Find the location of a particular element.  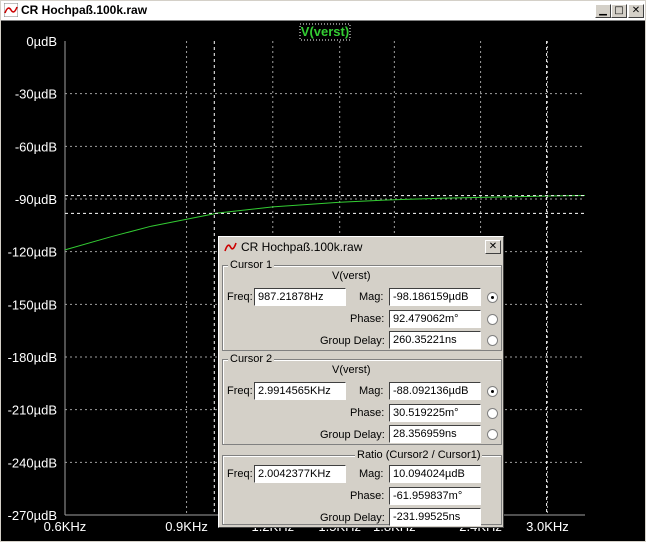

x-tick-label: 0.9KHz is located at coordinates (186, 526).